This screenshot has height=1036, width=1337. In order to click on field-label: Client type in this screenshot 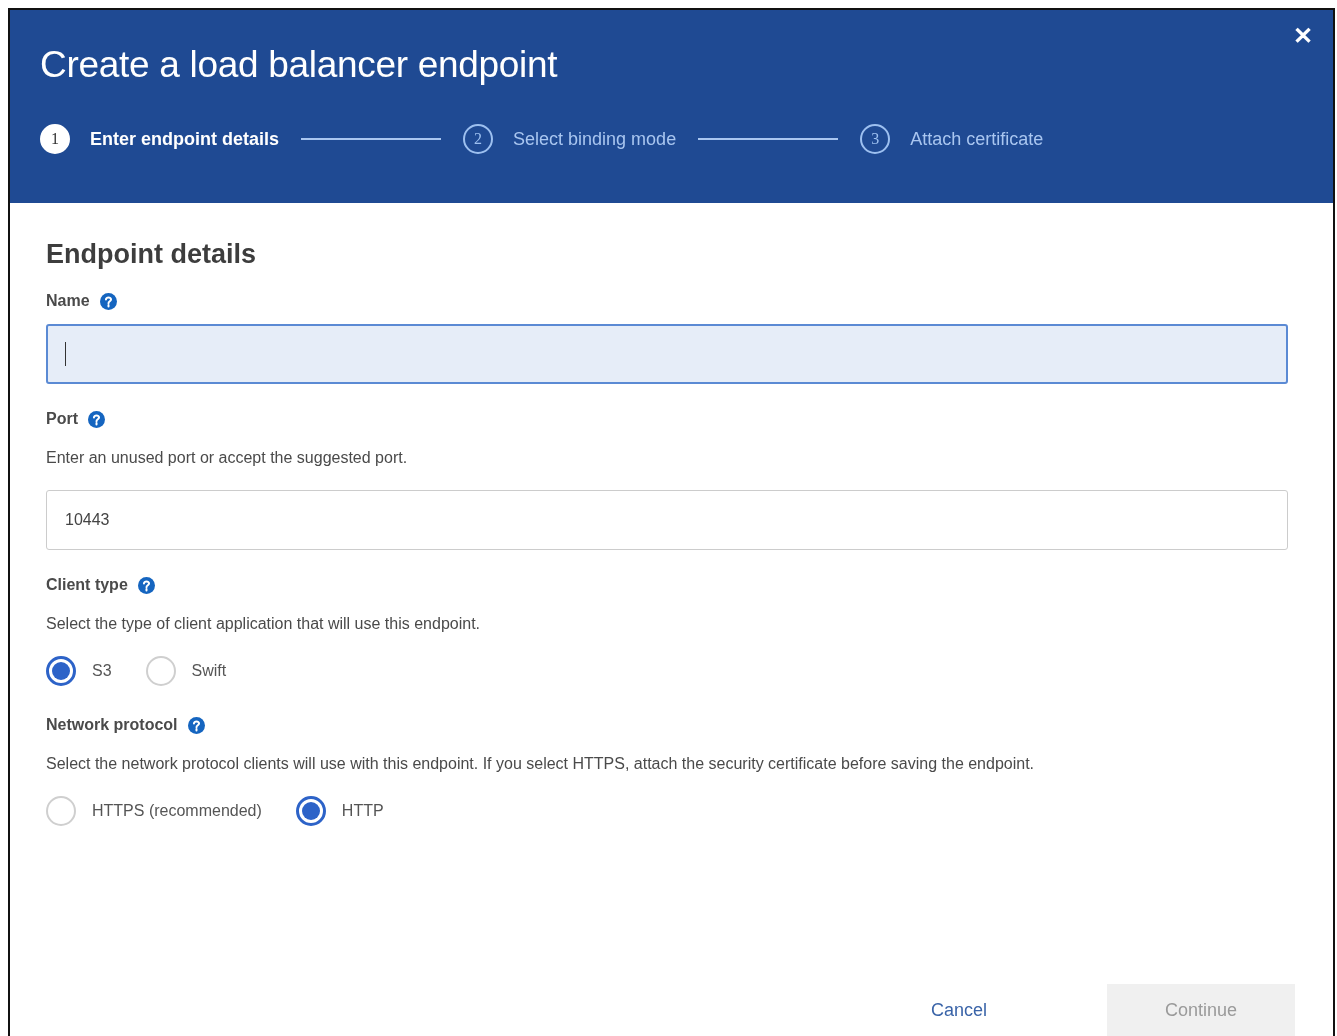, I will do `click(87, 585)`.